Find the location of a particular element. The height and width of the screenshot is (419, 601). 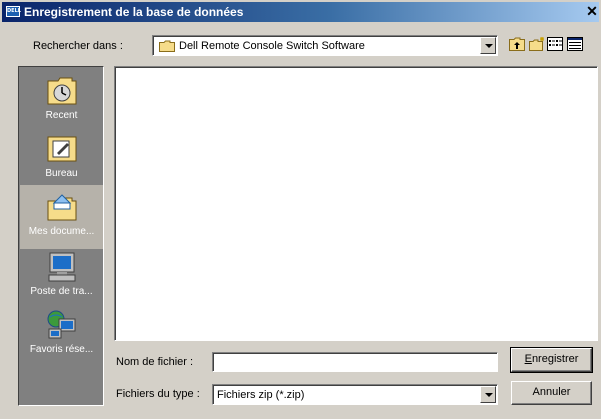

my-documents-icon is located at coordinates (62, 207).